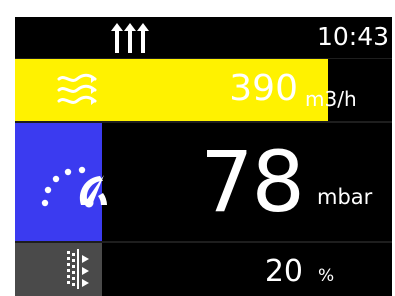 The image size is (395, 296). I want to click on three-arrows-up-icon, so click(130, 38).